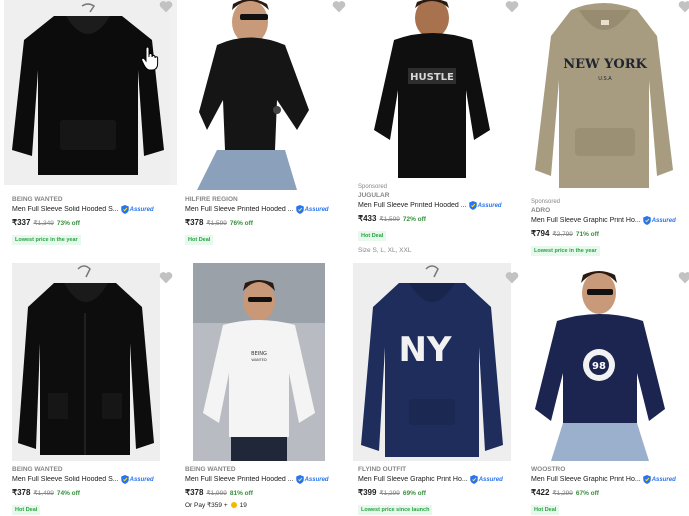 The height and width of the screenshot is (516, 689). I want to click on product-discount: 72% off, so click(414, 219).